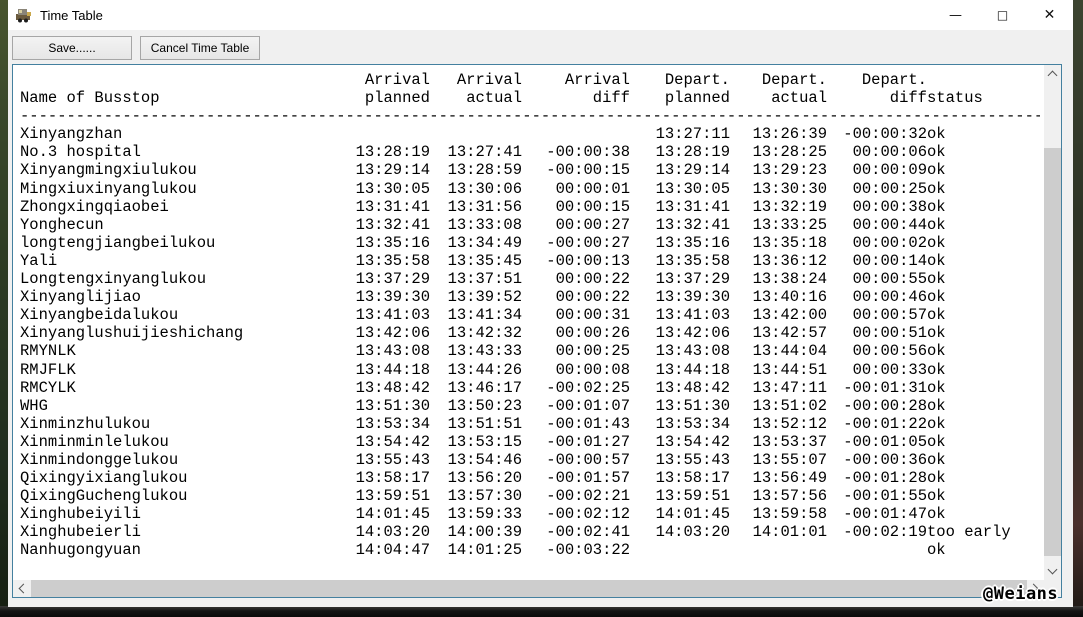 This screenshot has height=617, width=1083. What do you see at coordinates (789, 152) in the screenshot?
I see `depart-actual-cell: 13:28:25` at bounding box center [789, 152].